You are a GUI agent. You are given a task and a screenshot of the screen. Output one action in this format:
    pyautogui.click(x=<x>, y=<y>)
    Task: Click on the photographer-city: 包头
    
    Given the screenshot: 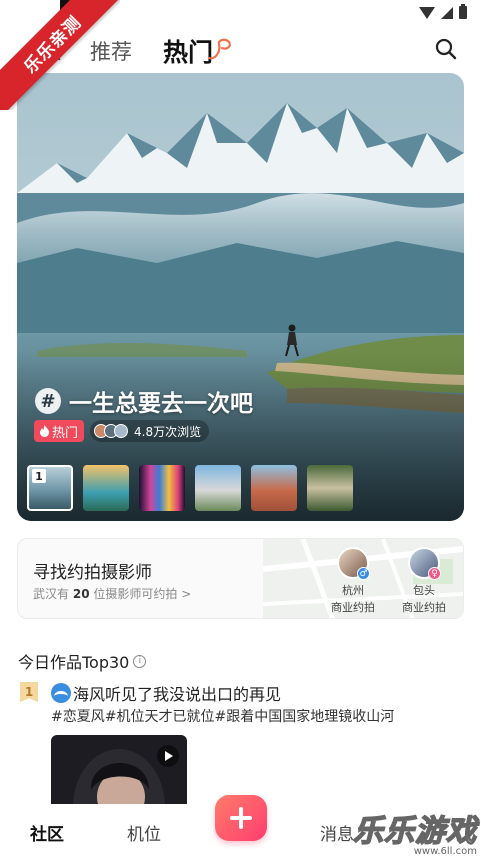 What is the action you would take?
    pyautogui.click(x=424, y=590)
    